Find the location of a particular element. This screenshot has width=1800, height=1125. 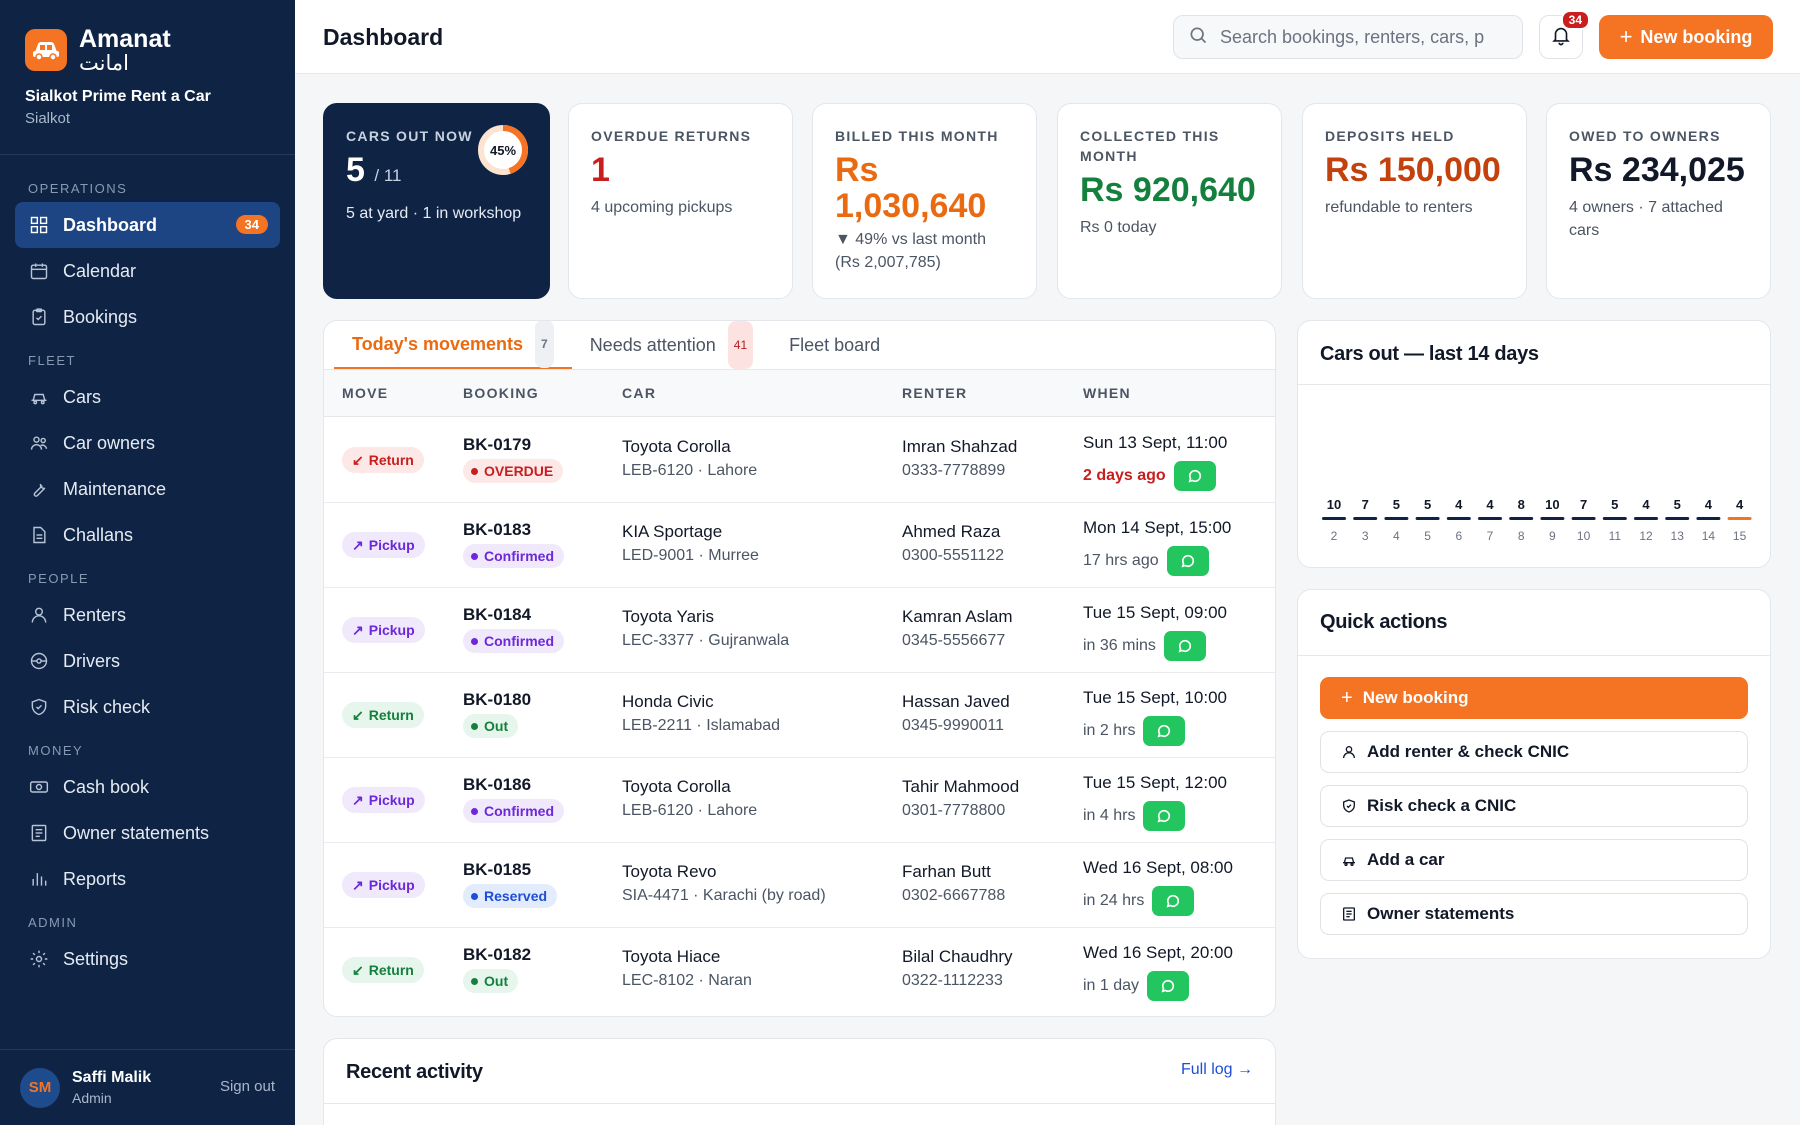

steering-wheel-icon is located at coordinates (39, 661).